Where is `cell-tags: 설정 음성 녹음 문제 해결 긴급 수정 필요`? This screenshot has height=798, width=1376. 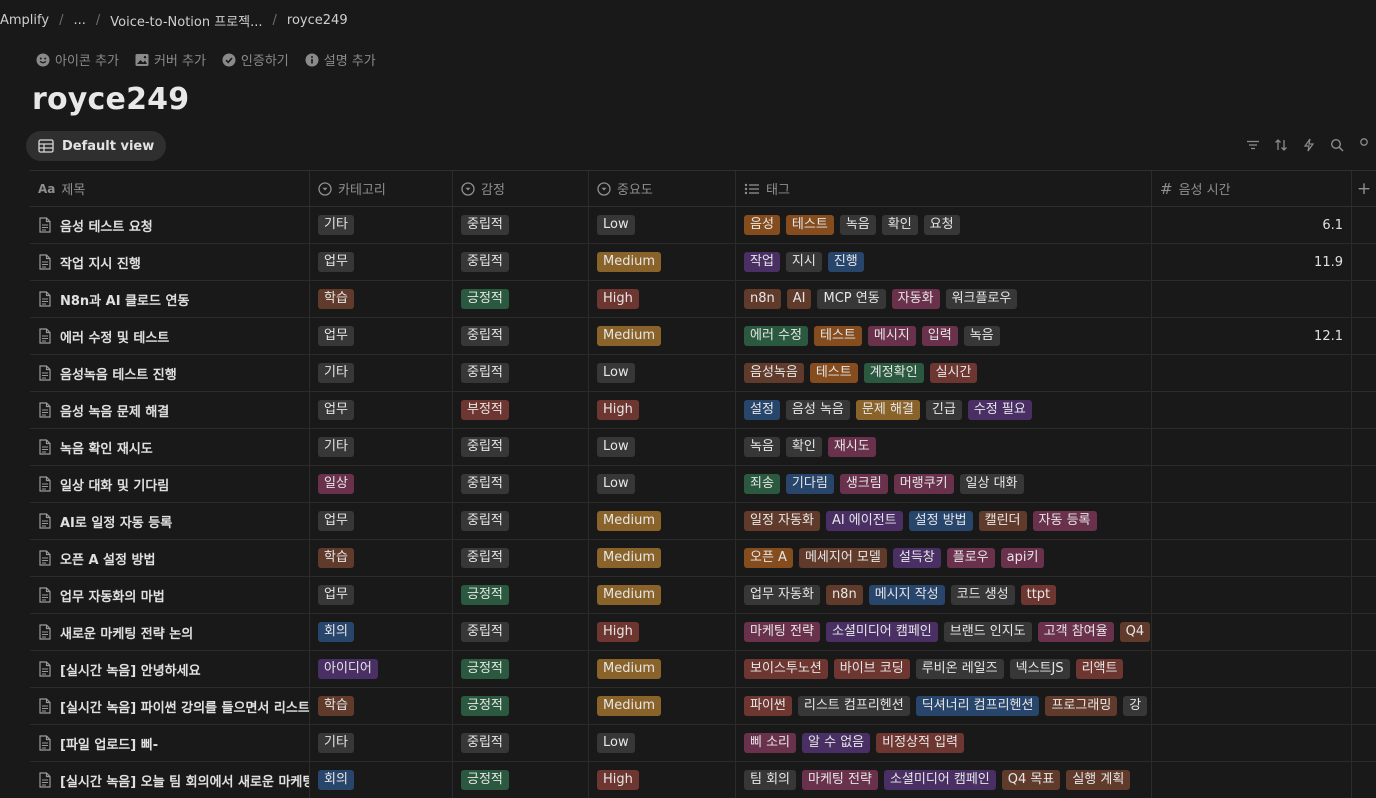
cell-tags: 설정 음성 녹음 문제 해결 긴급 수정 필요 is located at coordinates (944, 410).